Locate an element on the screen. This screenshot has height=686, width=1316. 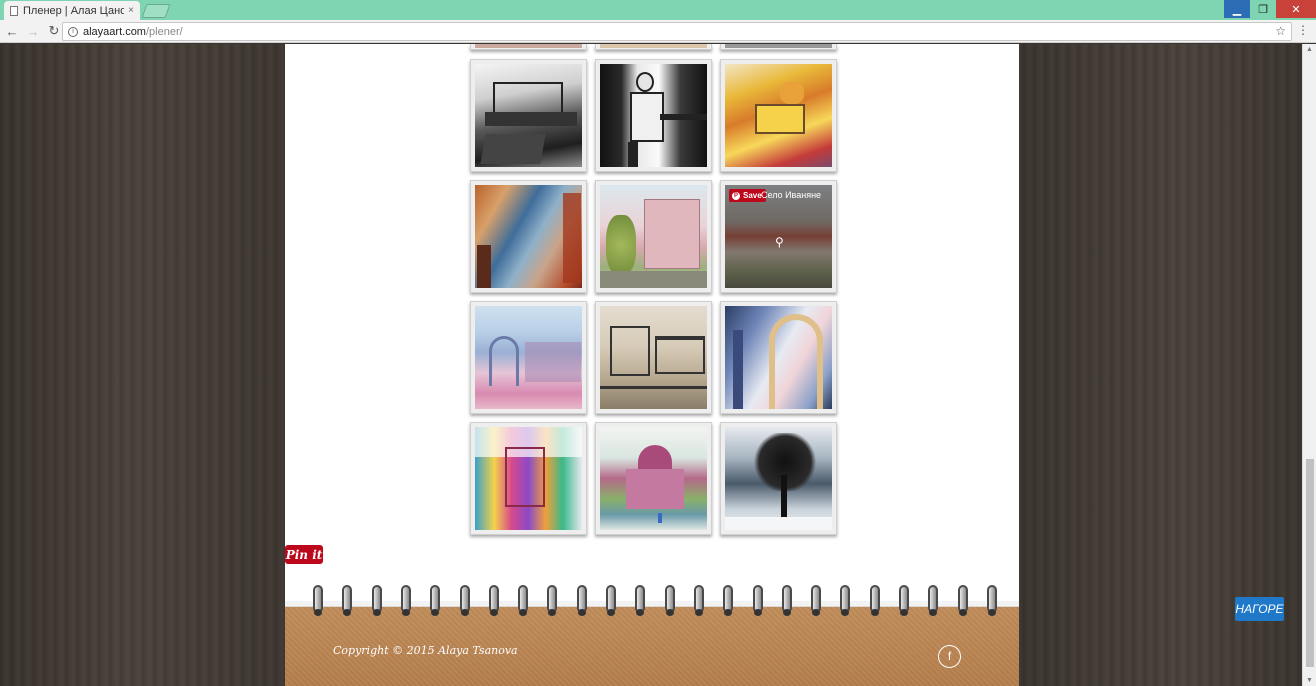
painting-colorful-ruins is located at coordinates (528, 357).